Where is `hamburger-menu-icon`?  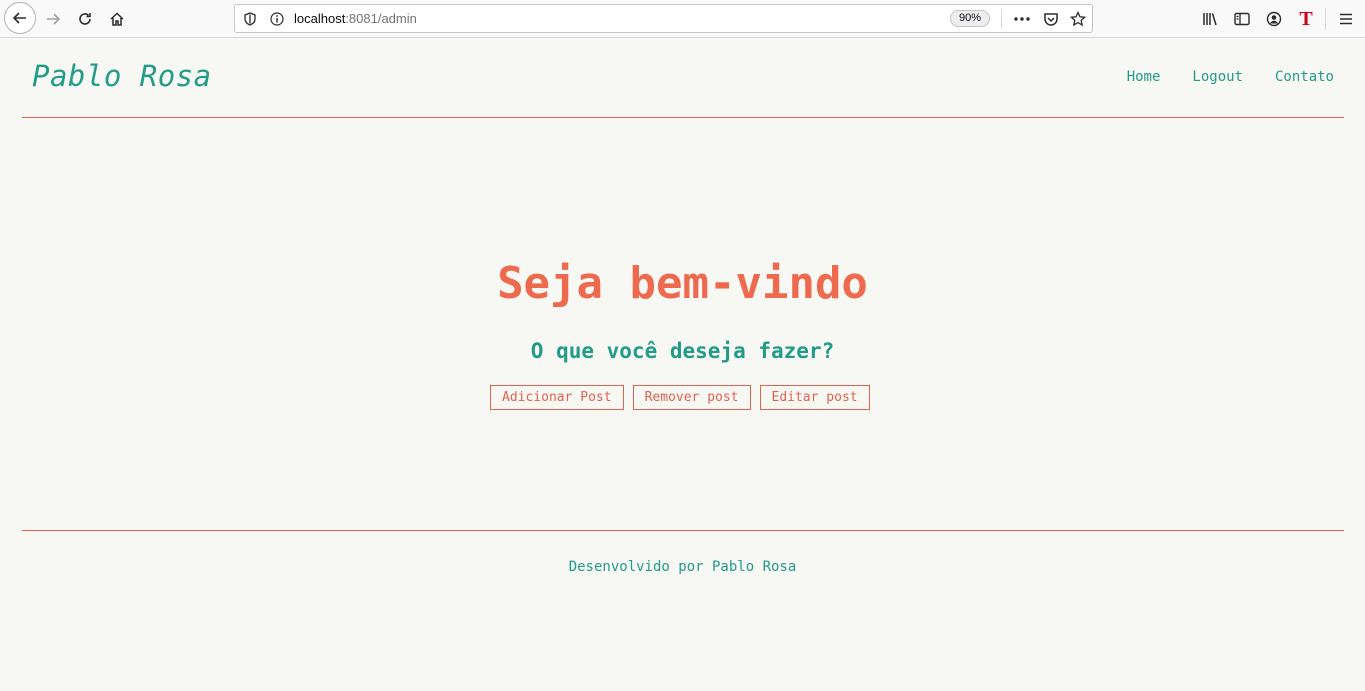 hamburger-menu-icon is located at coordinates (1346, 19).